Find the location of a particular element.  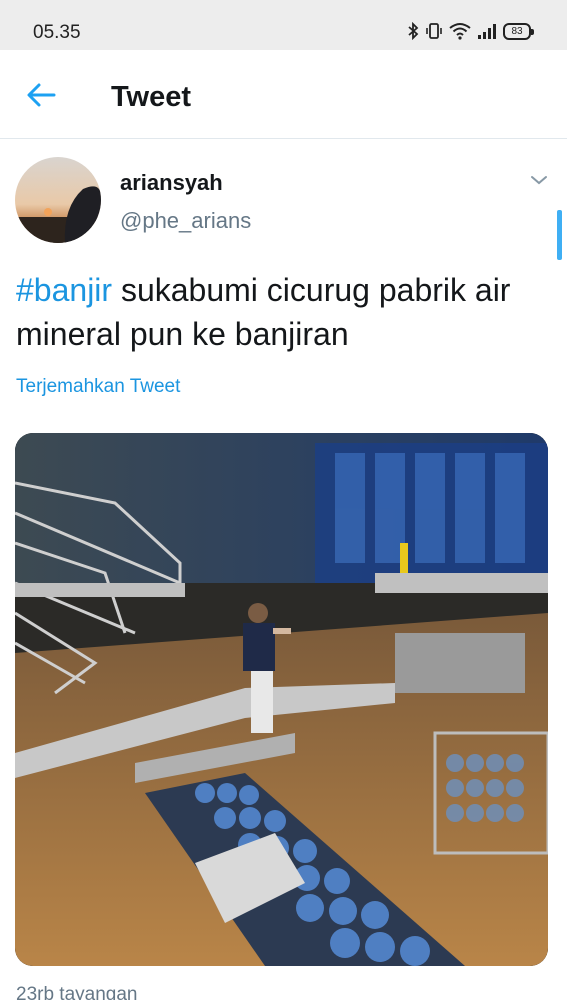

status-time: 05.35 is located at coordinates (57, 32).